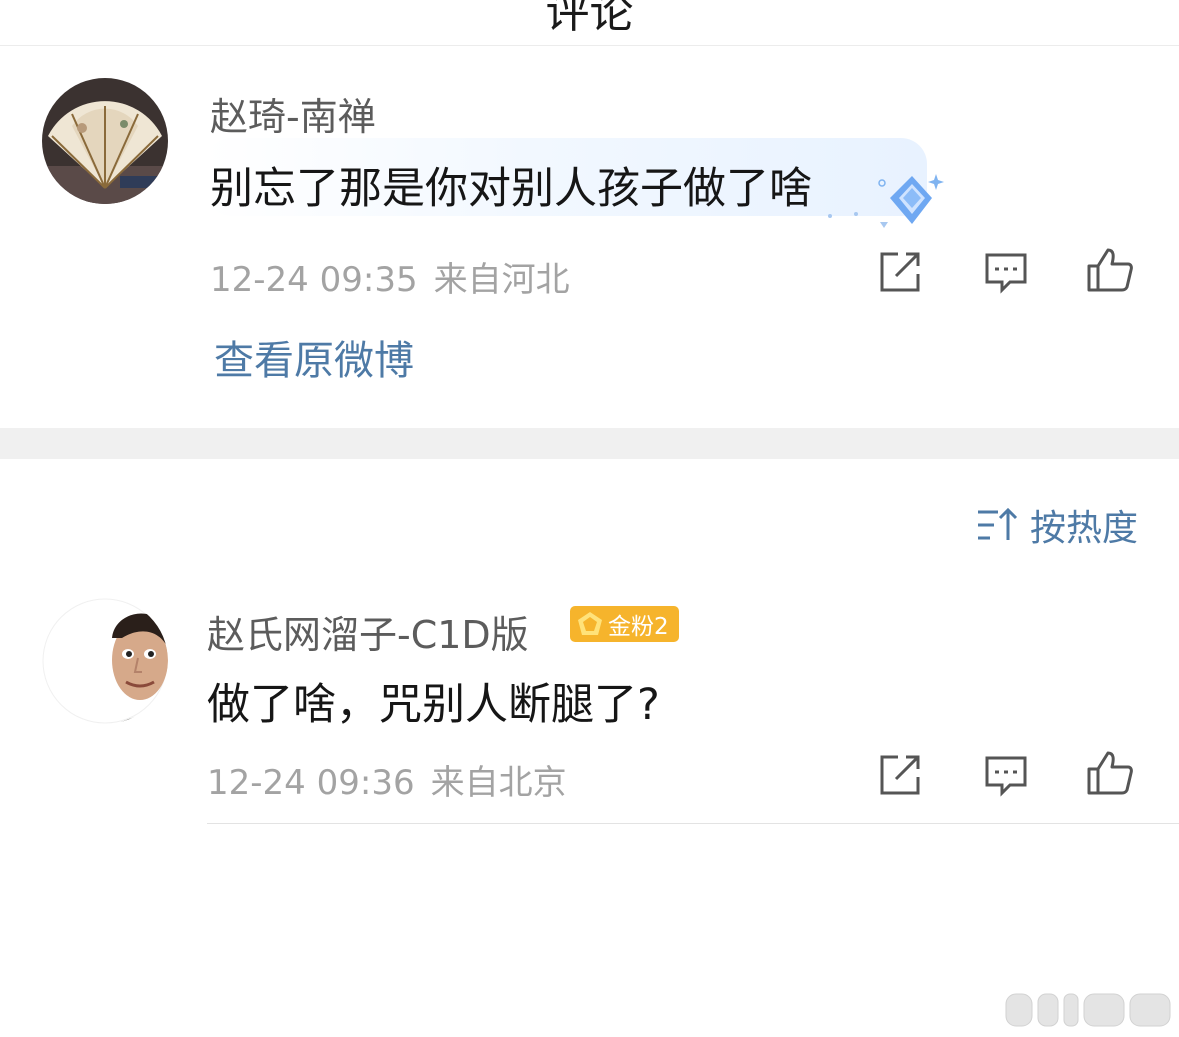 The width and height of the screenshot is (1179, 1037). Describe the element at coordinates (1084, 528) in the screenshot. I see `sort-label: 按热度` at that location.